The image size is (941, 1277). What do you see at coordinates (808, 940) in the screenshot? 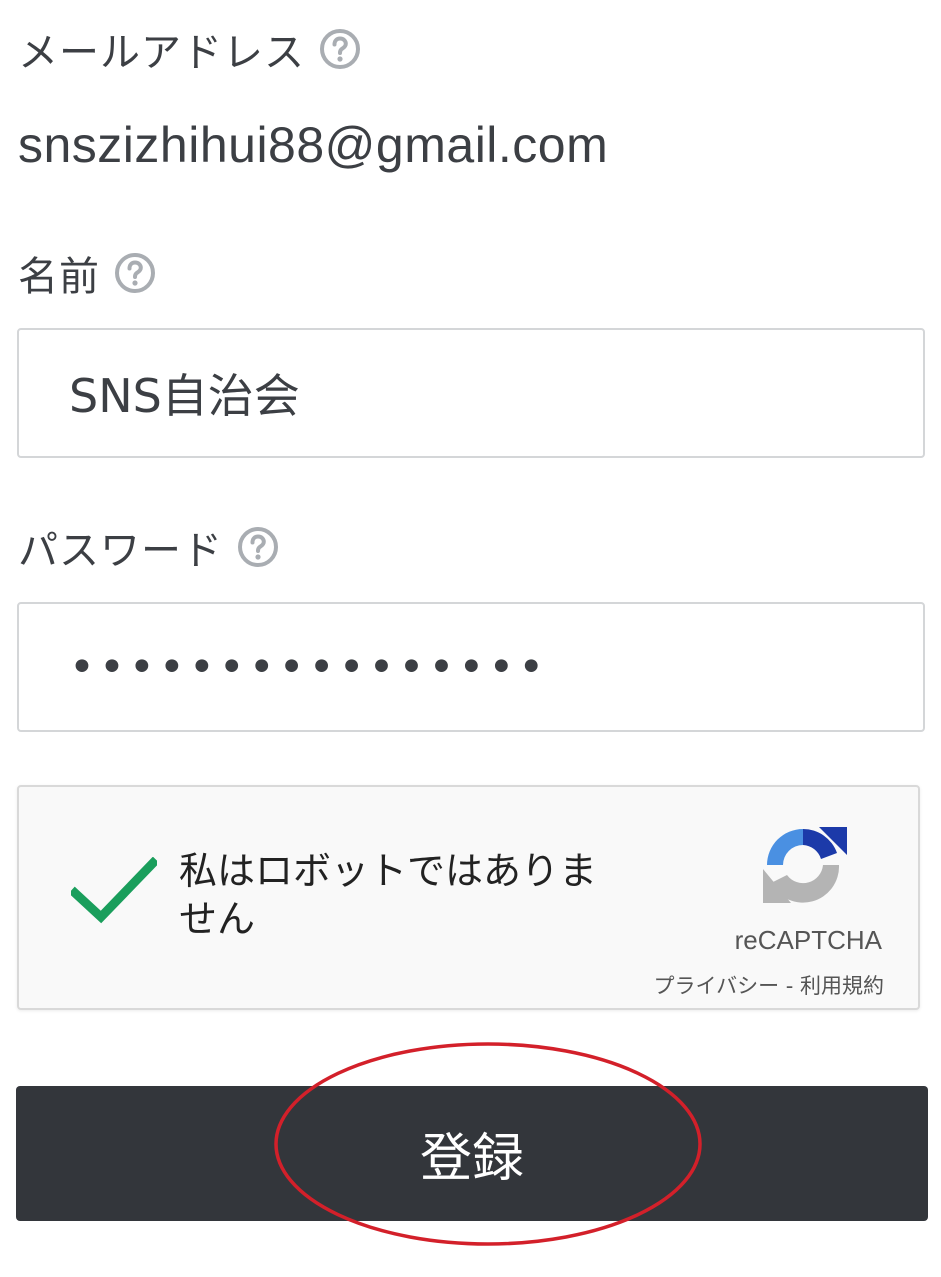
I see `recaptcha-brand: reCAPTCHA` at bounding box center [808, 940].